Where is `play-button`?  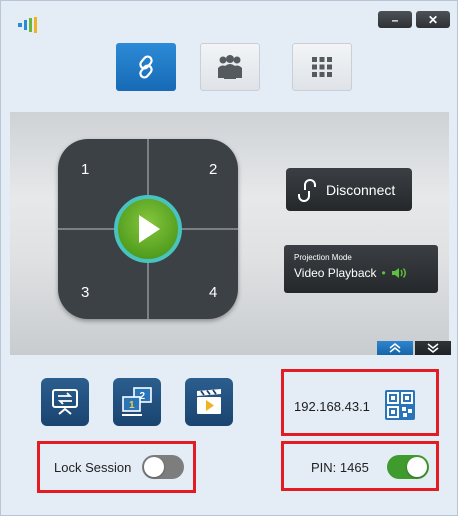 play-button is located at coordinates (148, 229).